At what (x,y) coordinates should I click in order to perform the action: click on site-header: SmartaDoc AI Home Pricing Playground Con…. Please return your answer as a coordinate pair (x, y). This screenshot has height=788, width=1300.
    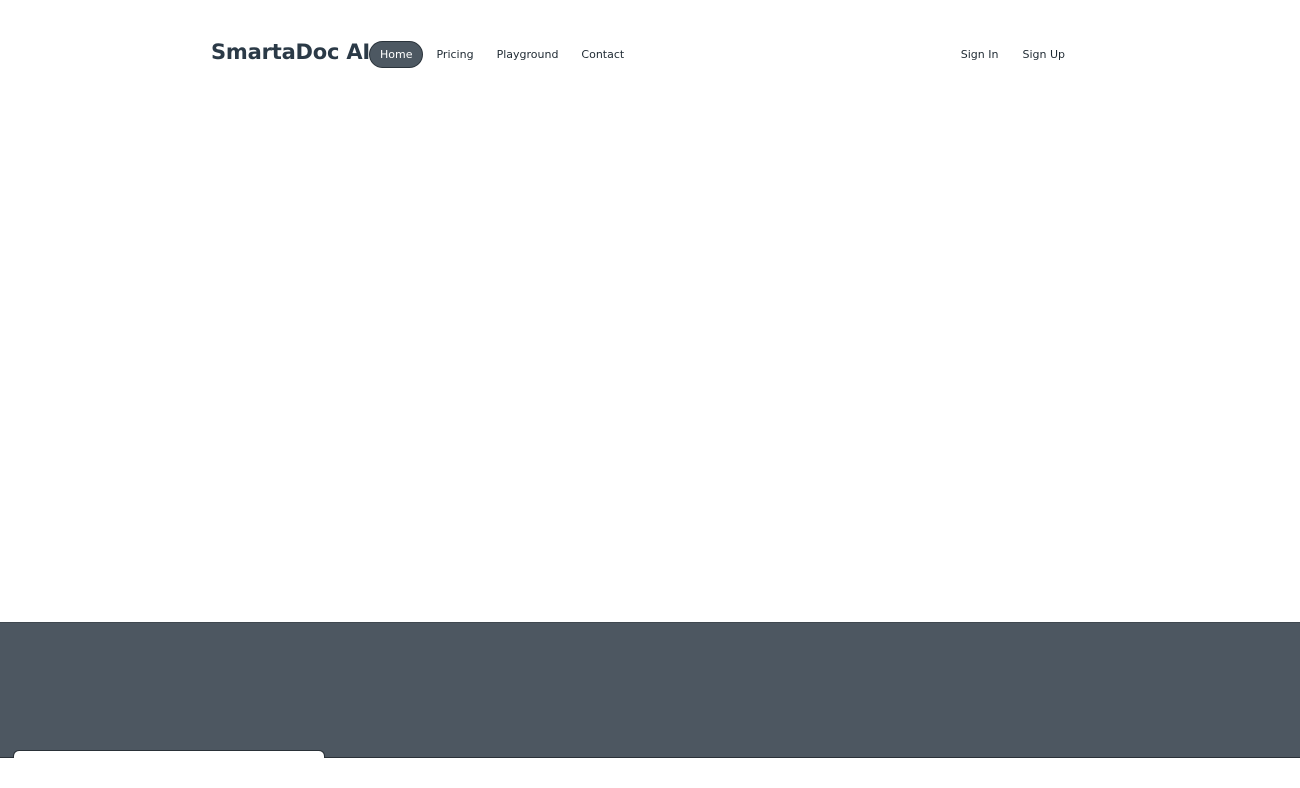
    Looking at the image, I should click on (650, 54).